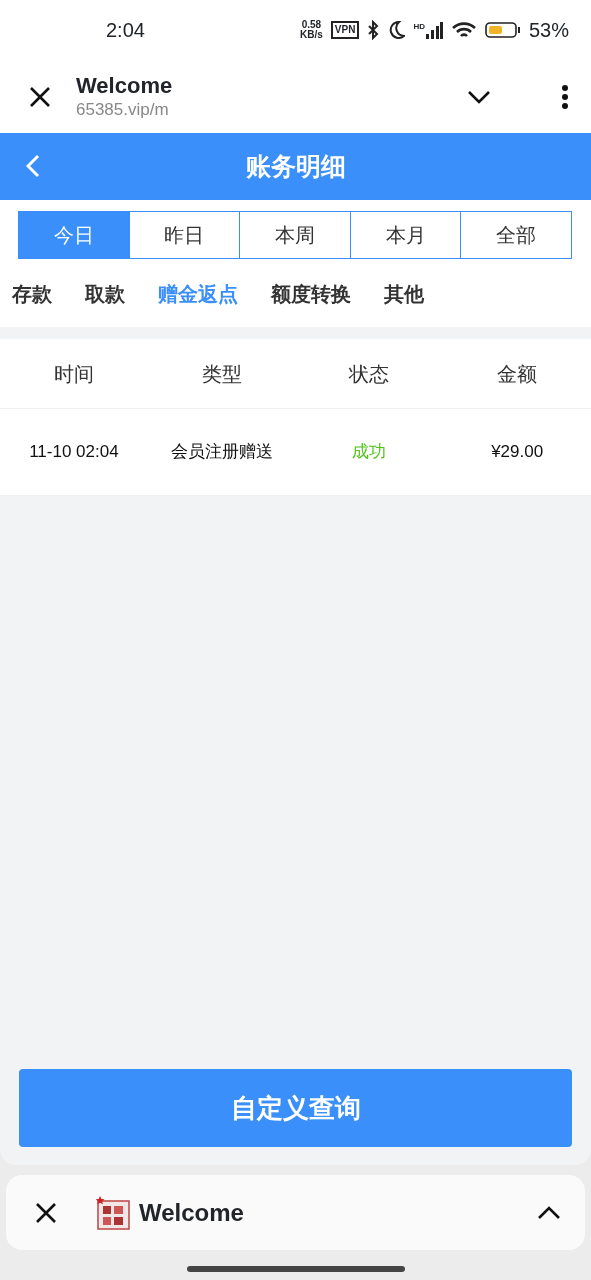  Describe the element at coordinates (105, 294) in the screenshot. I see `category-tab: 取款` at that location.